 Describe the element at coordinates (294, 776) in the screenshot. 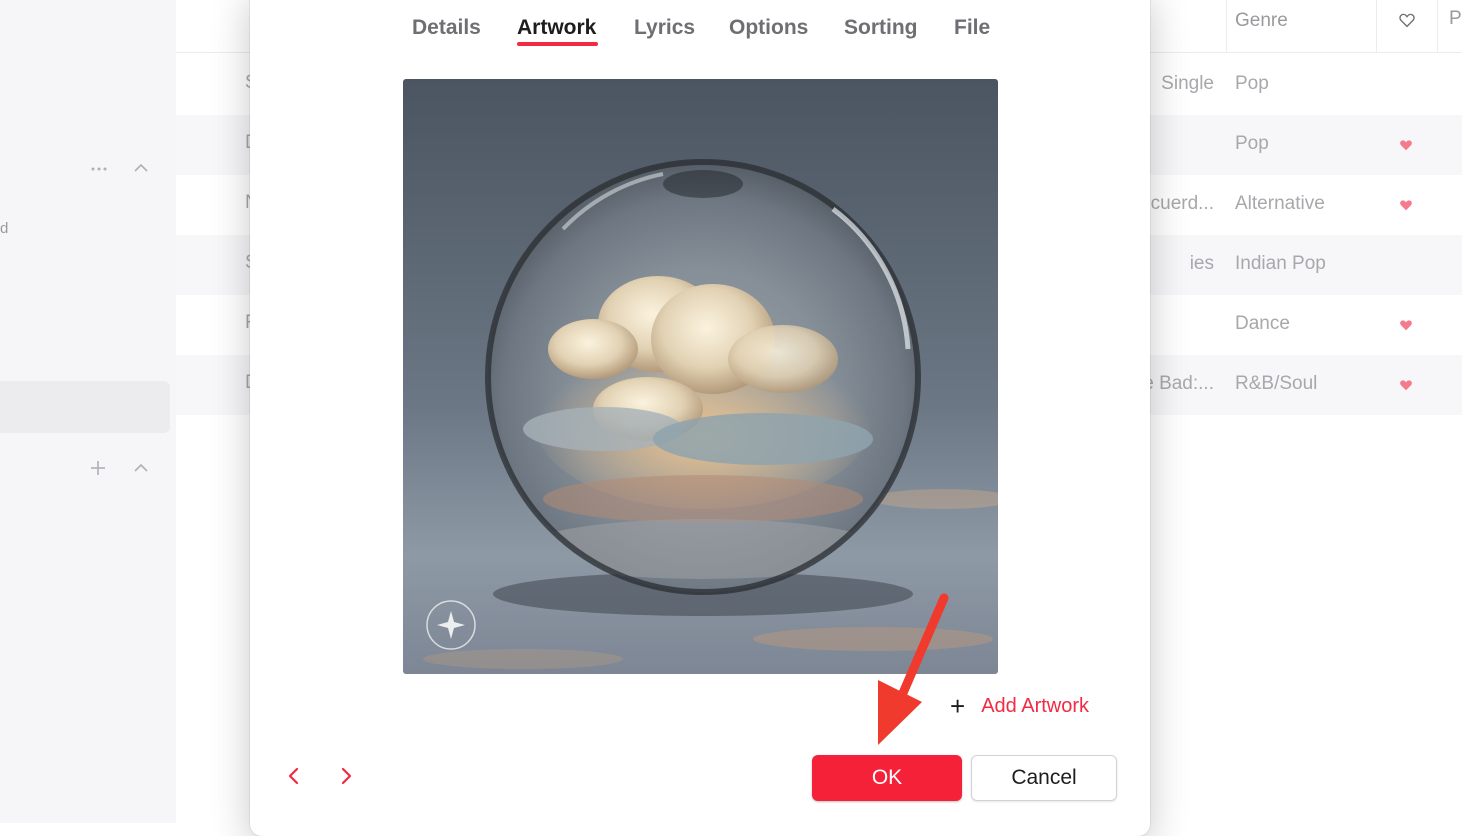

I see `chevron-left-icon` at that location.